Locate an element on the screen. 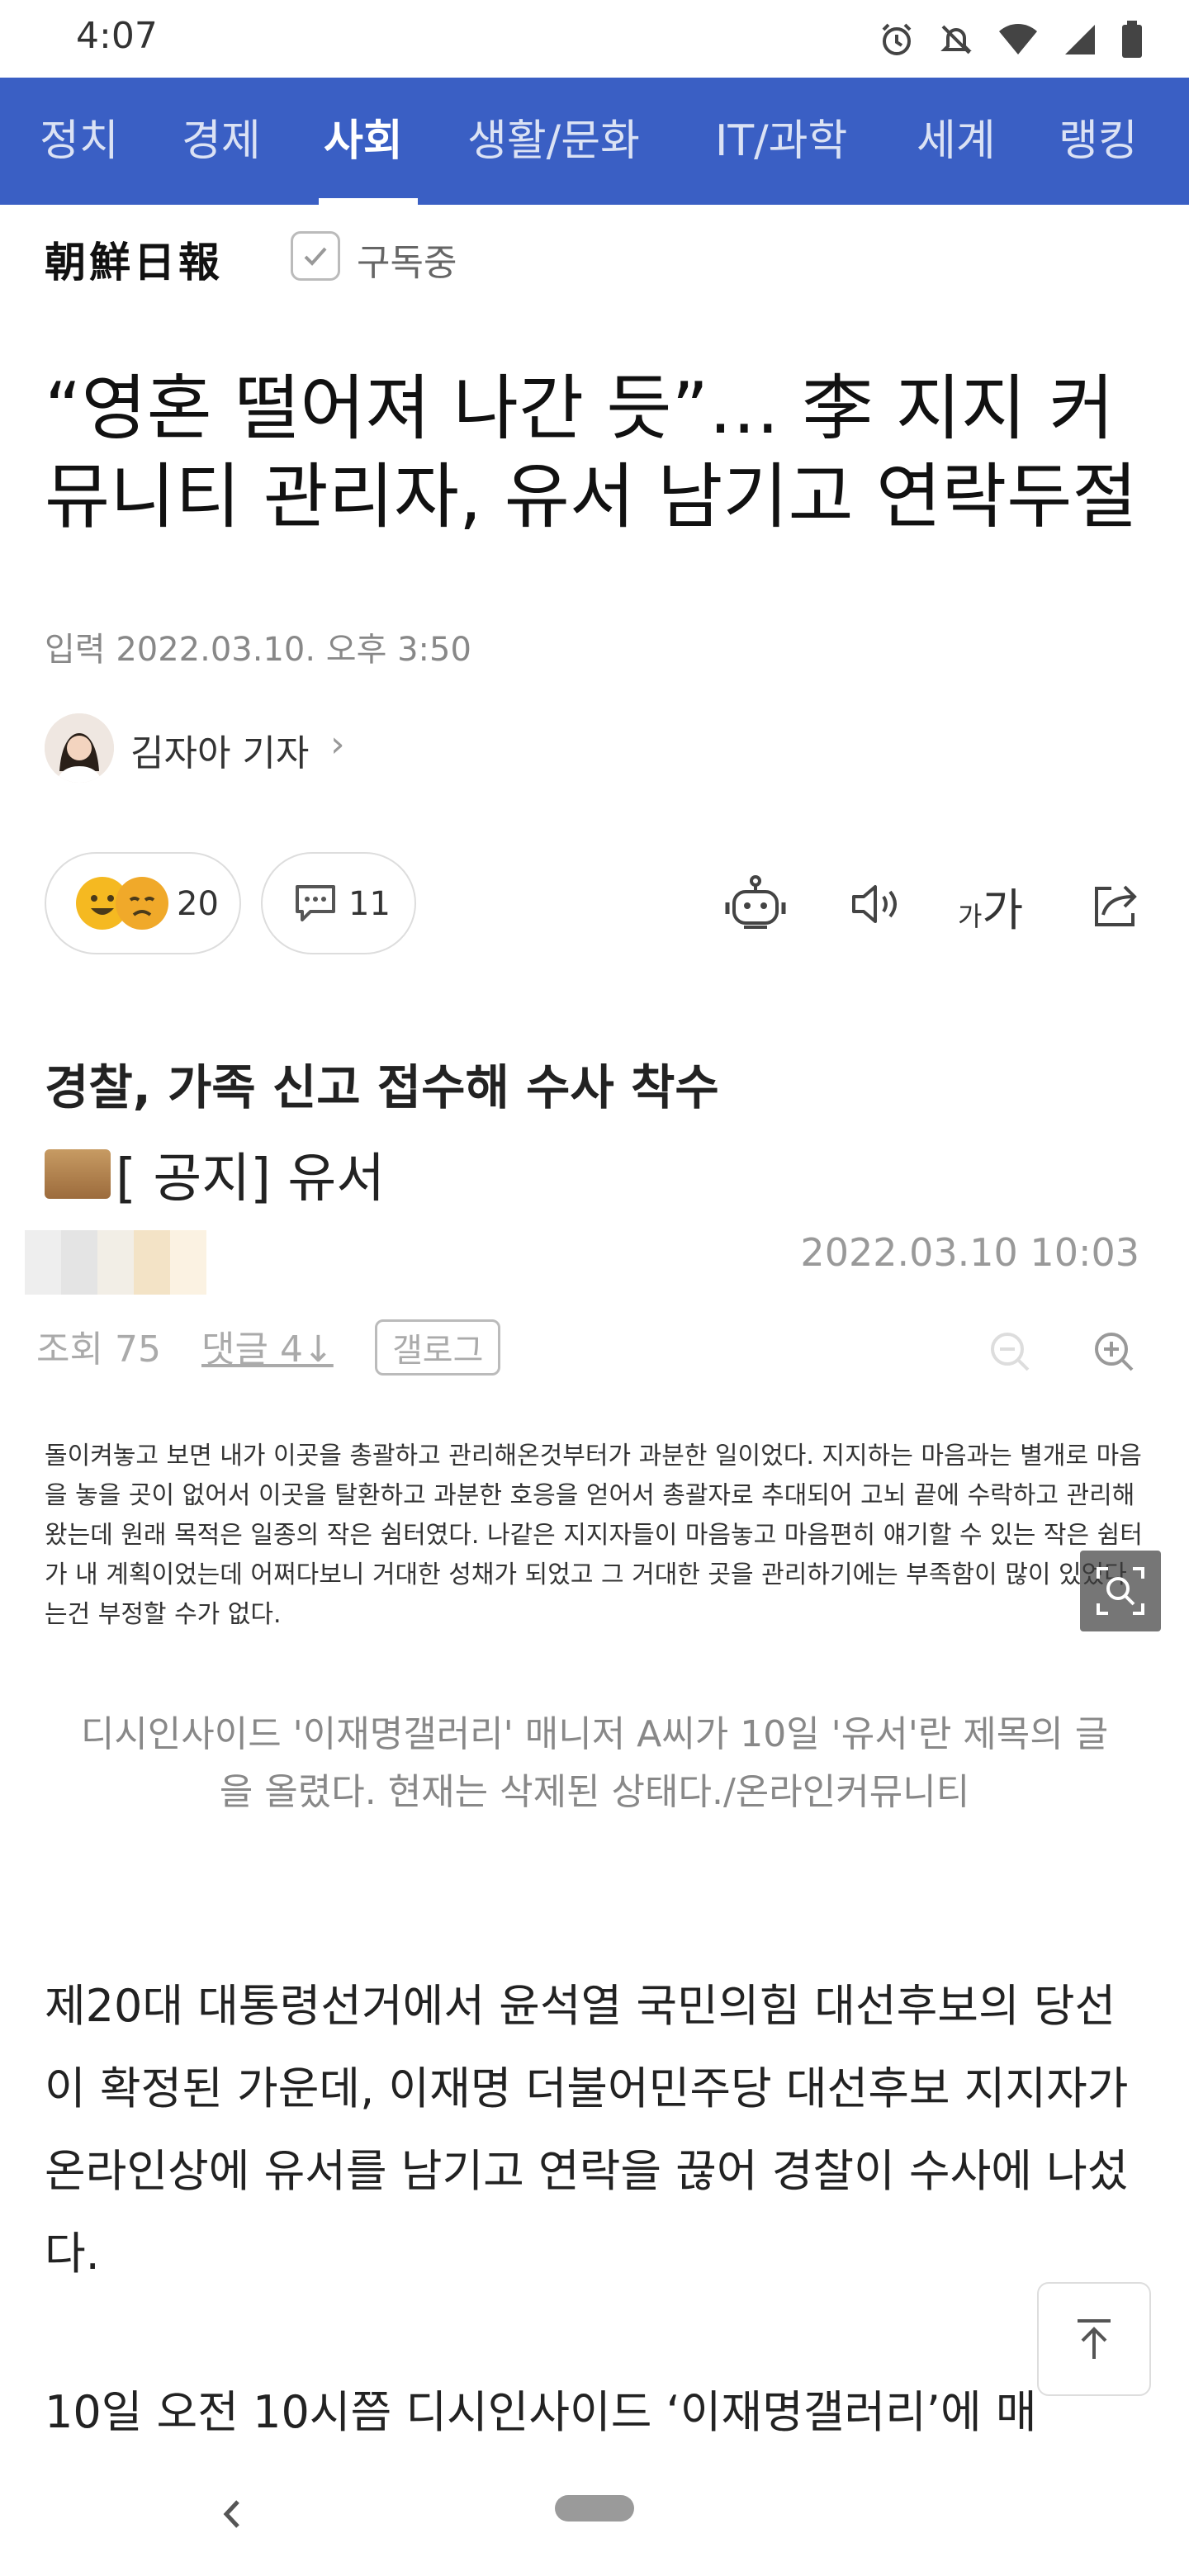 This screenshot has width=1189, height=2576. robot-icon is located at coordinates (755, 902).